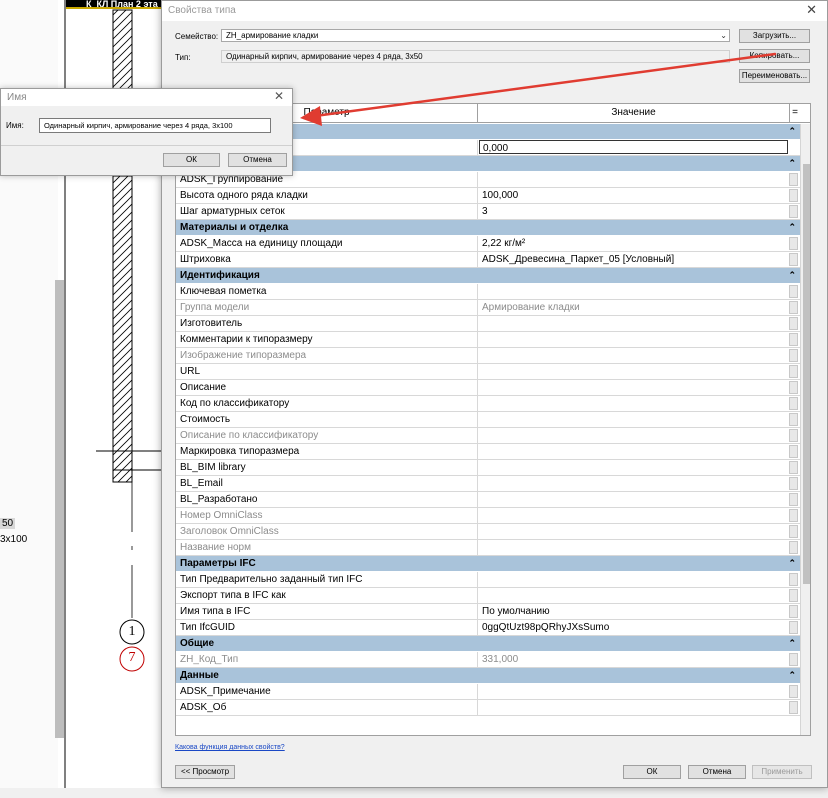  I want to click on param-value: 100,000, so click(633, 195).